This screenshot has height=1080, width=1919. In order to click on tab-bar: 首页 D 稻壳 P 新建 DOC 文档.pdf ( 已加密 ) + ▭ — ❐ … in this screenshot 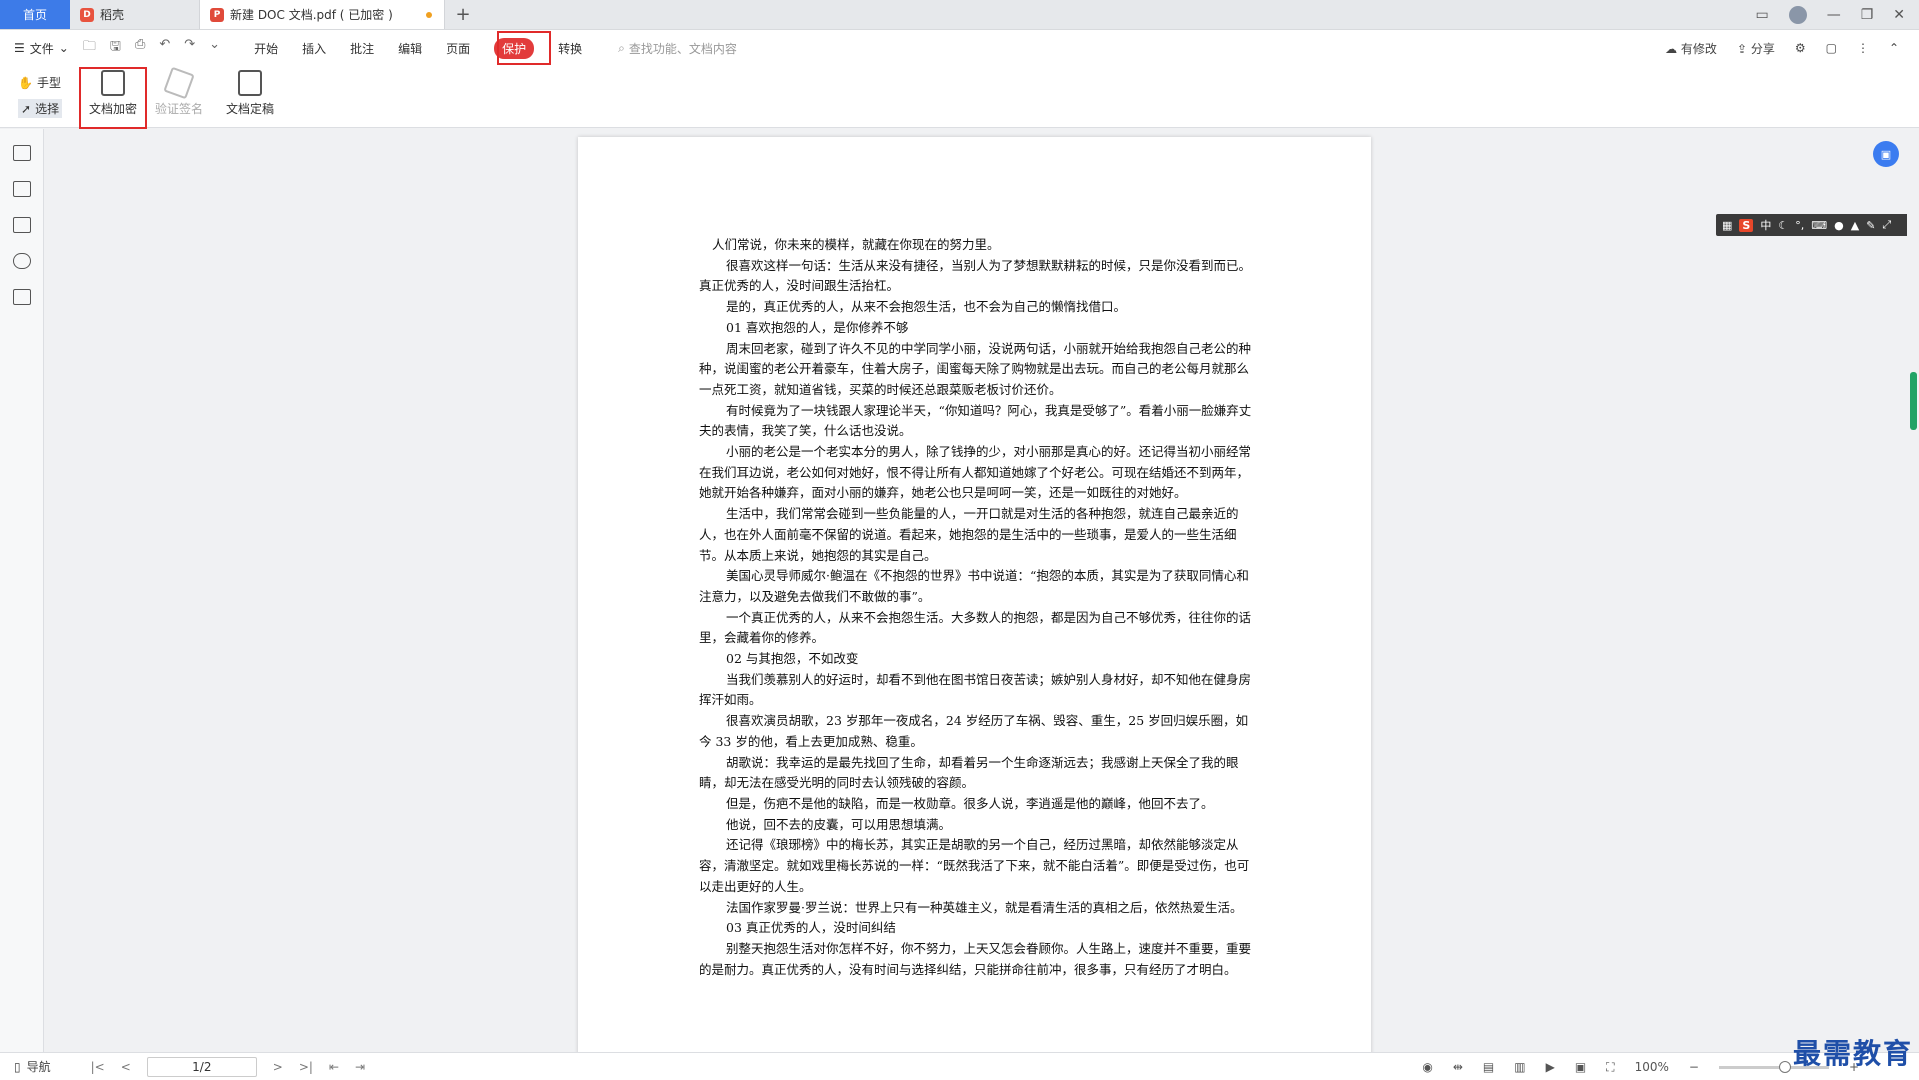, I will do `click(959, 15)`.